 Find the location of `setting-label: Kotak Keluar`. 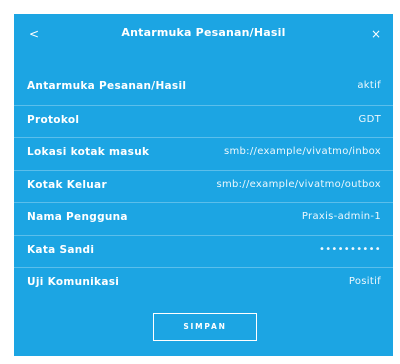

setting-label: Kotak Keluar is located at coordinates (67, 184).